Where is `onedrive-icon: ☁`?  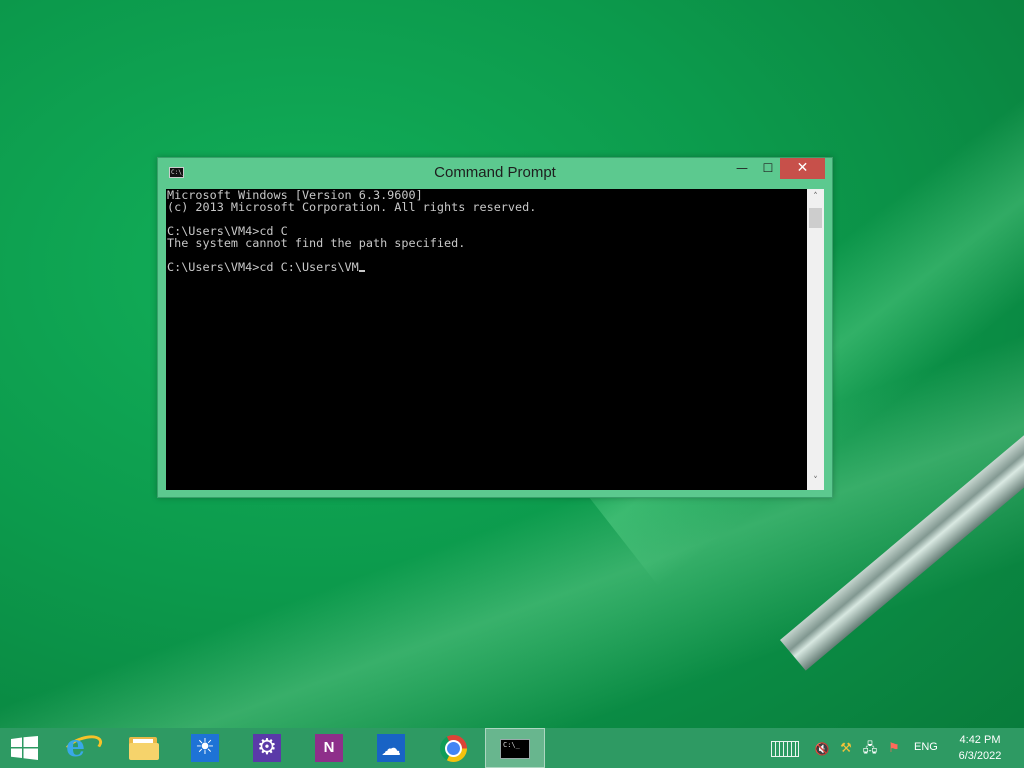
onedrive-icon: ☁ is located at coordinates (391, 748).